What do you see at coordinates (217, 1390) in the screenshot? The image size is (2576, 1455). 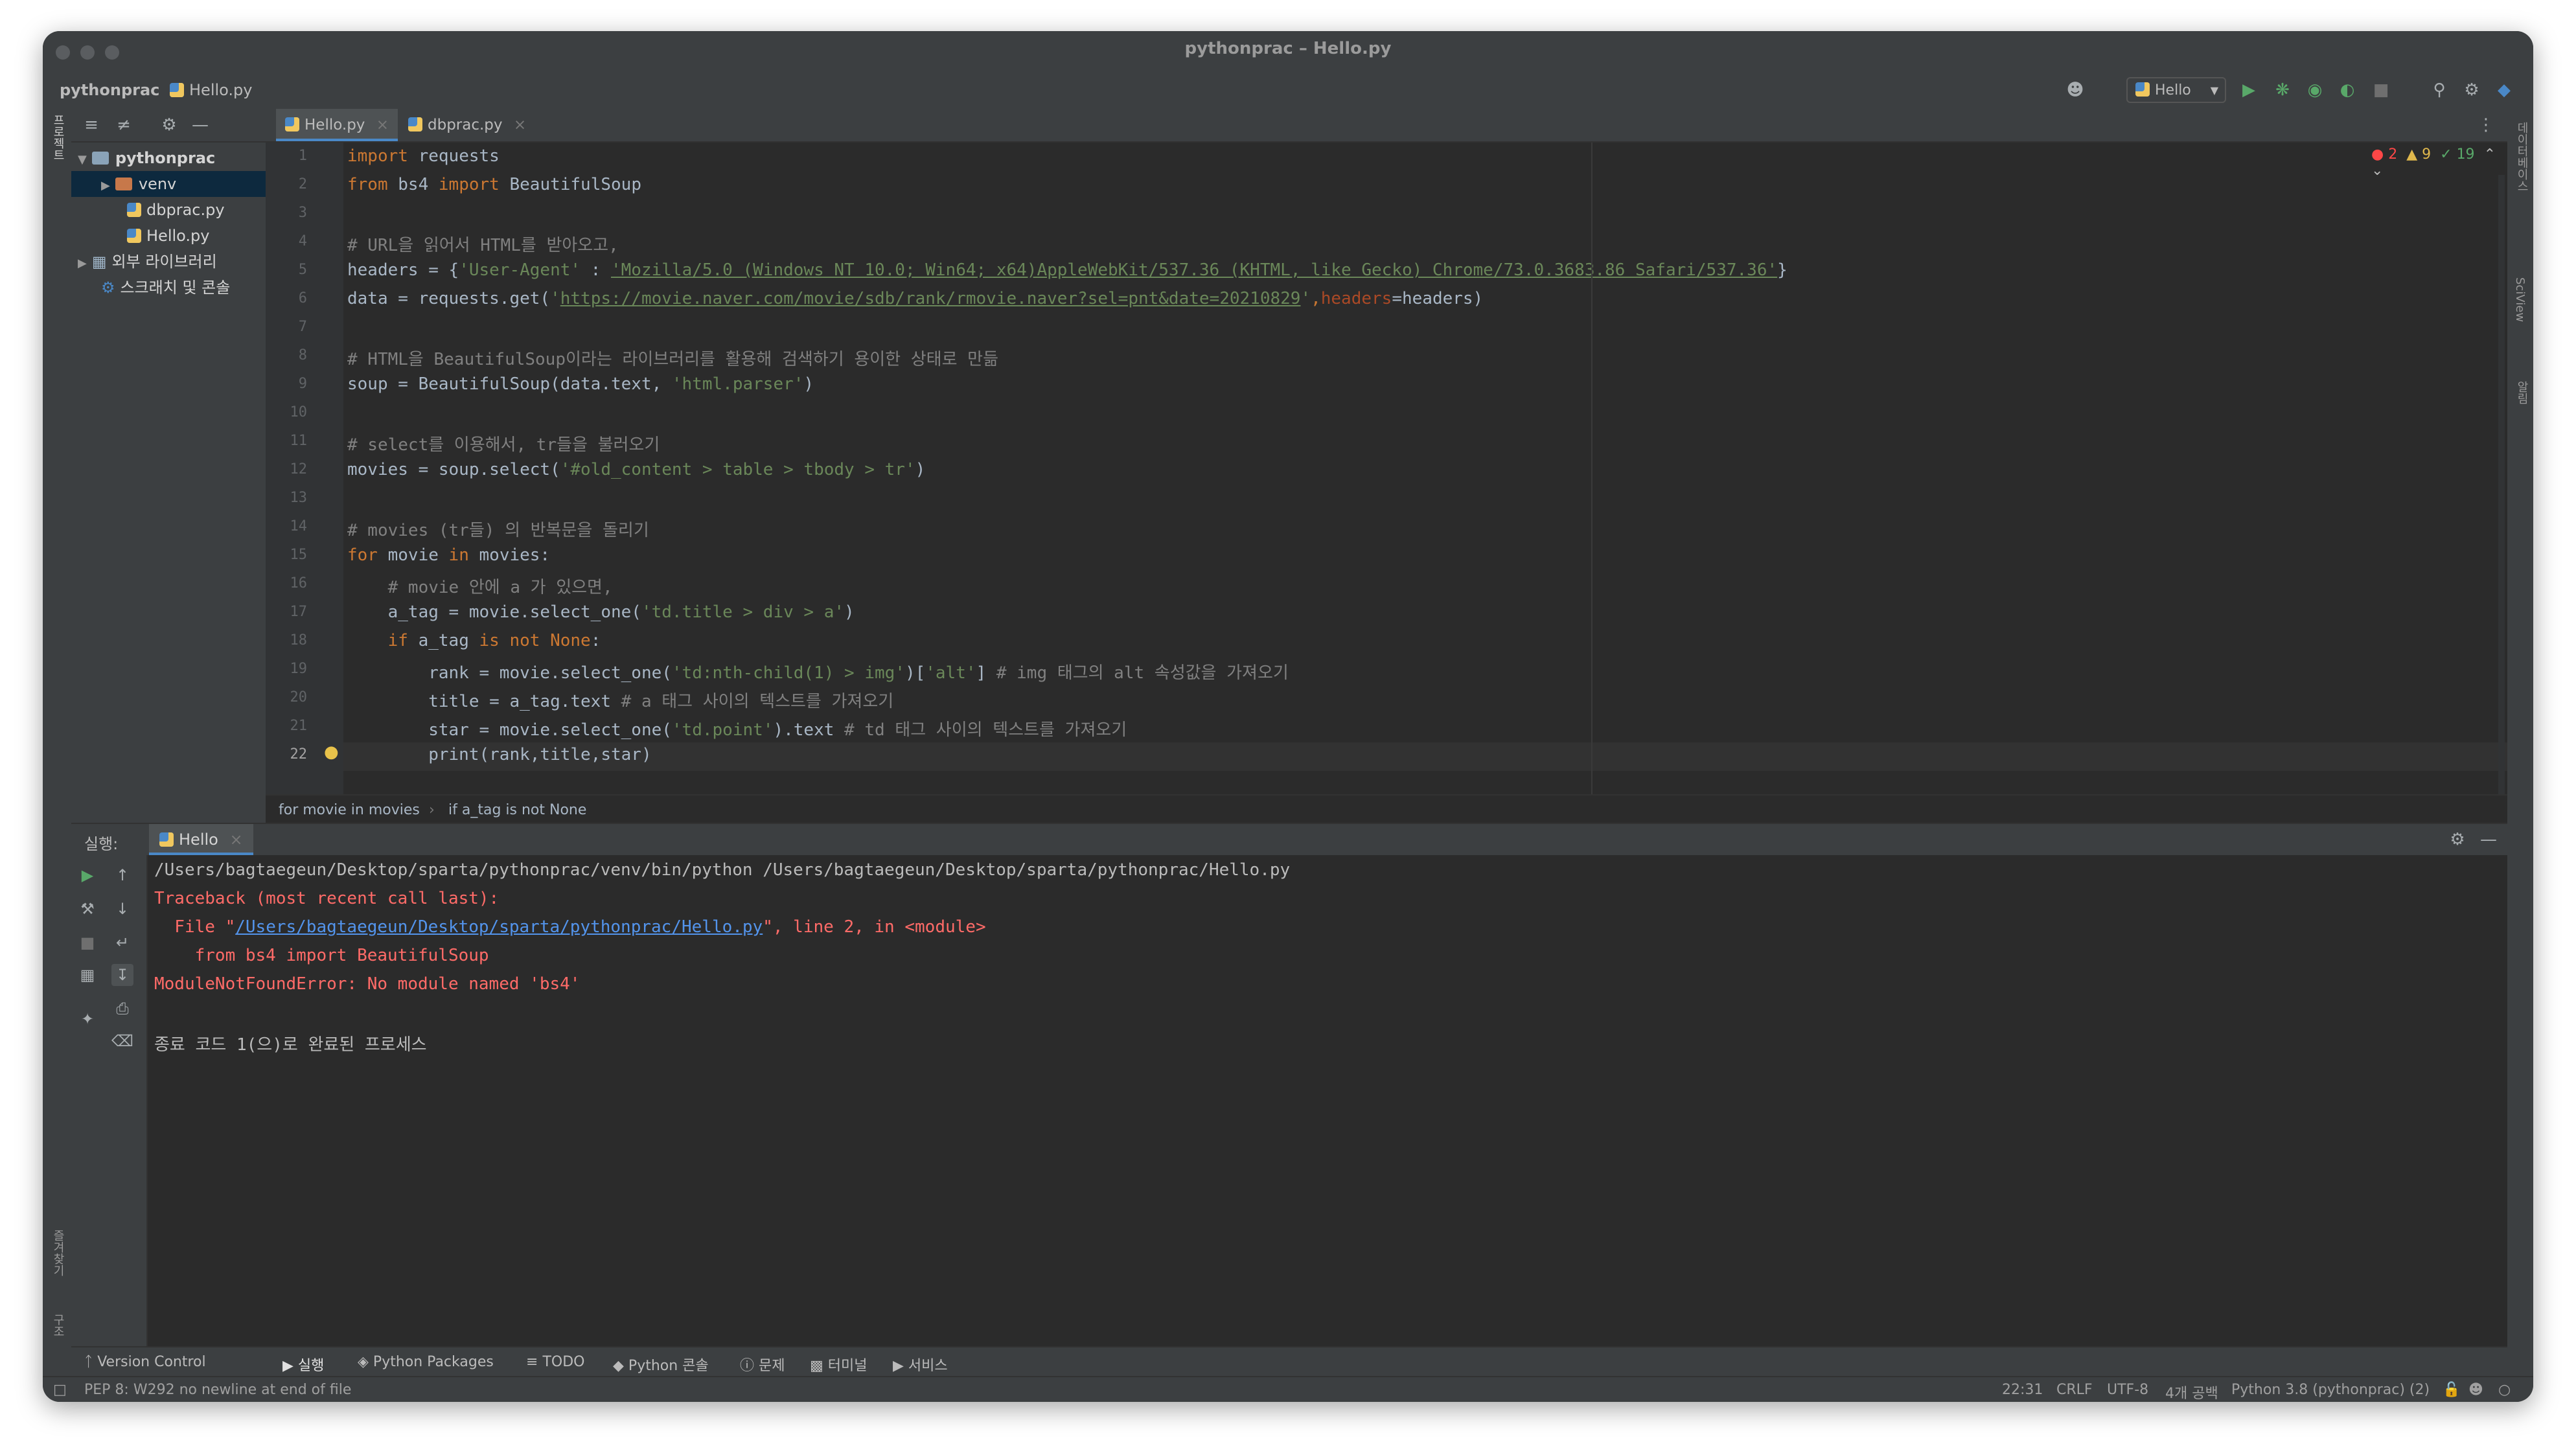 I see `status-message: PEP 8: W292 no newline at end of file` at bounding box center [217, 1390].